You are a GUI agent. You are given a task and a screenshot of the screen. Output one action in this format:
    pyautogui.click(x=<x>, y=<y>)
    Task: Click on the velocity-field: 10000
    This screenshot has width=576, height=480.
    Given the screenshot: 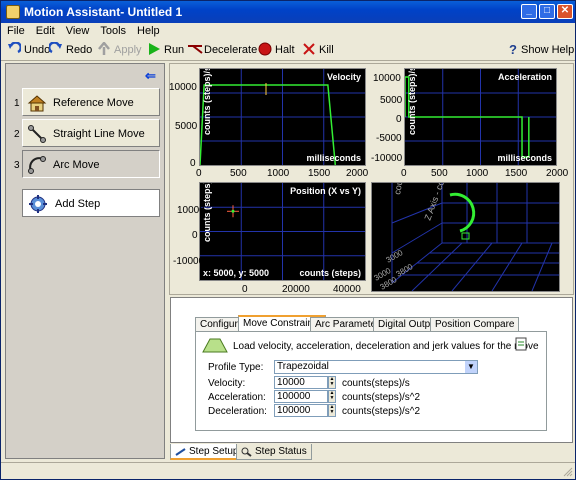 What is the action you would take?
    pyautogui.click(x=301, y=382)
    